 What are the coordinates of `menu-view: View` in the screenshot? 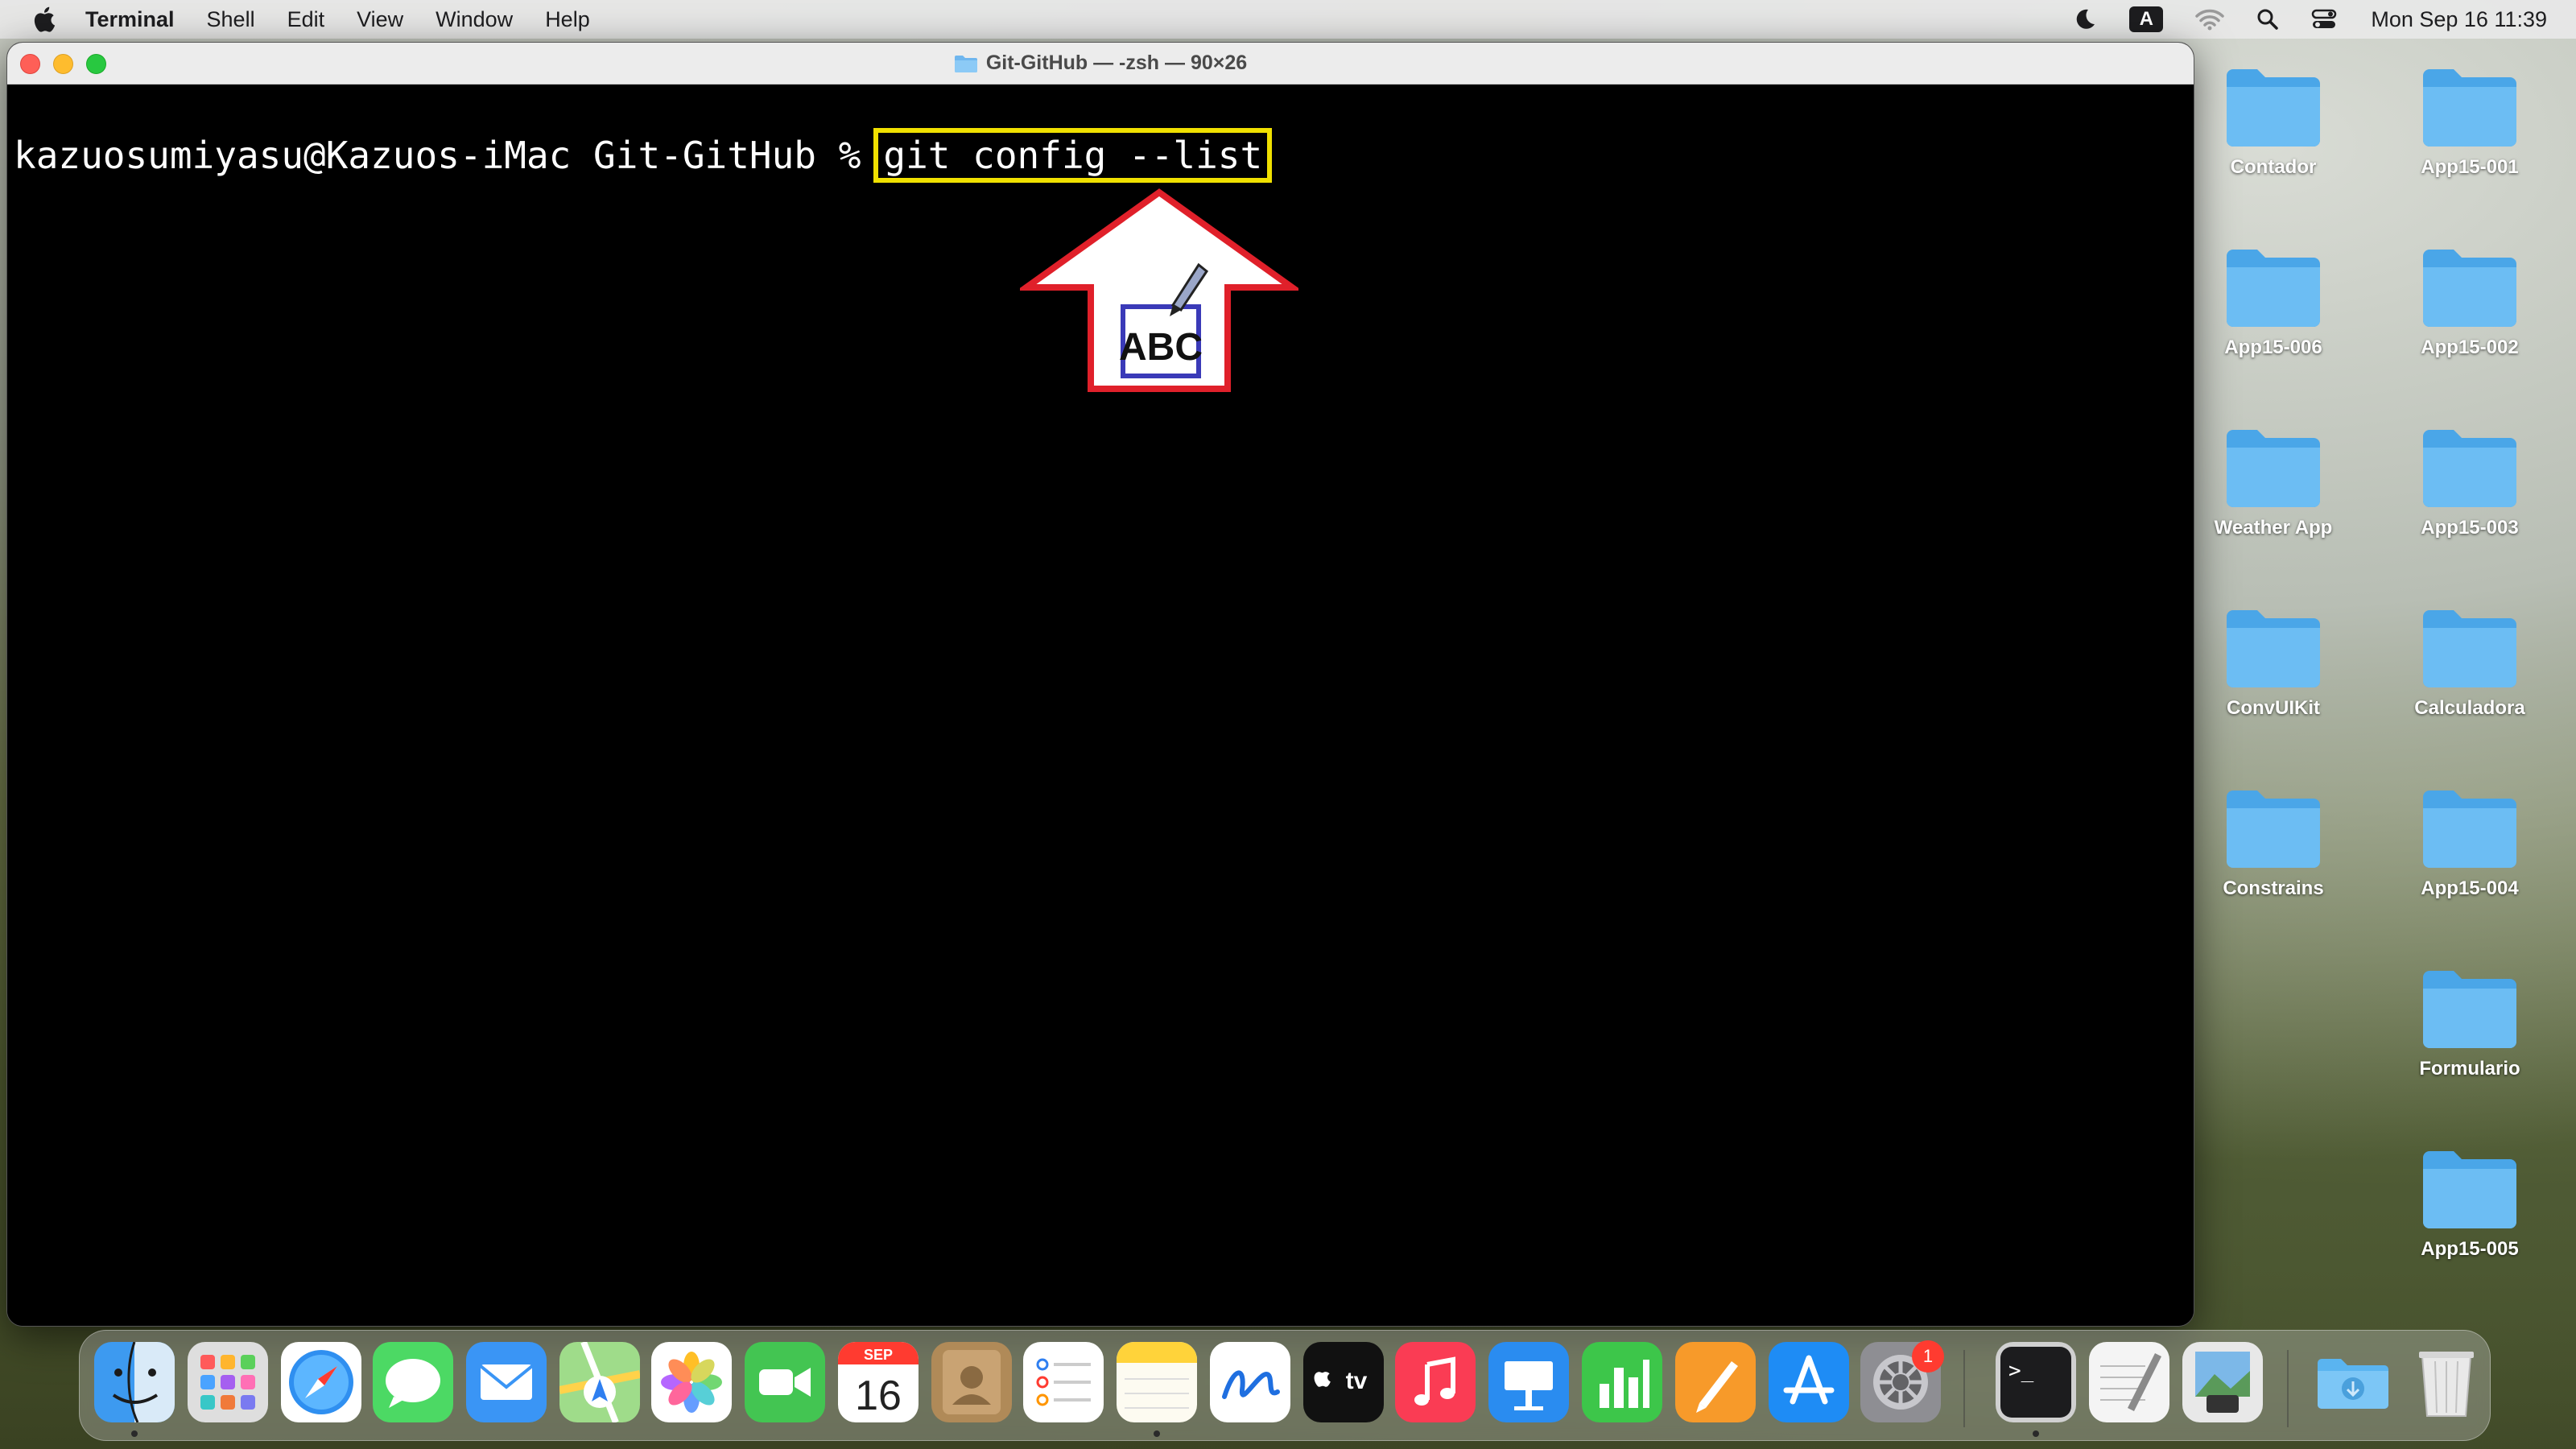 It's located at (380, 19).